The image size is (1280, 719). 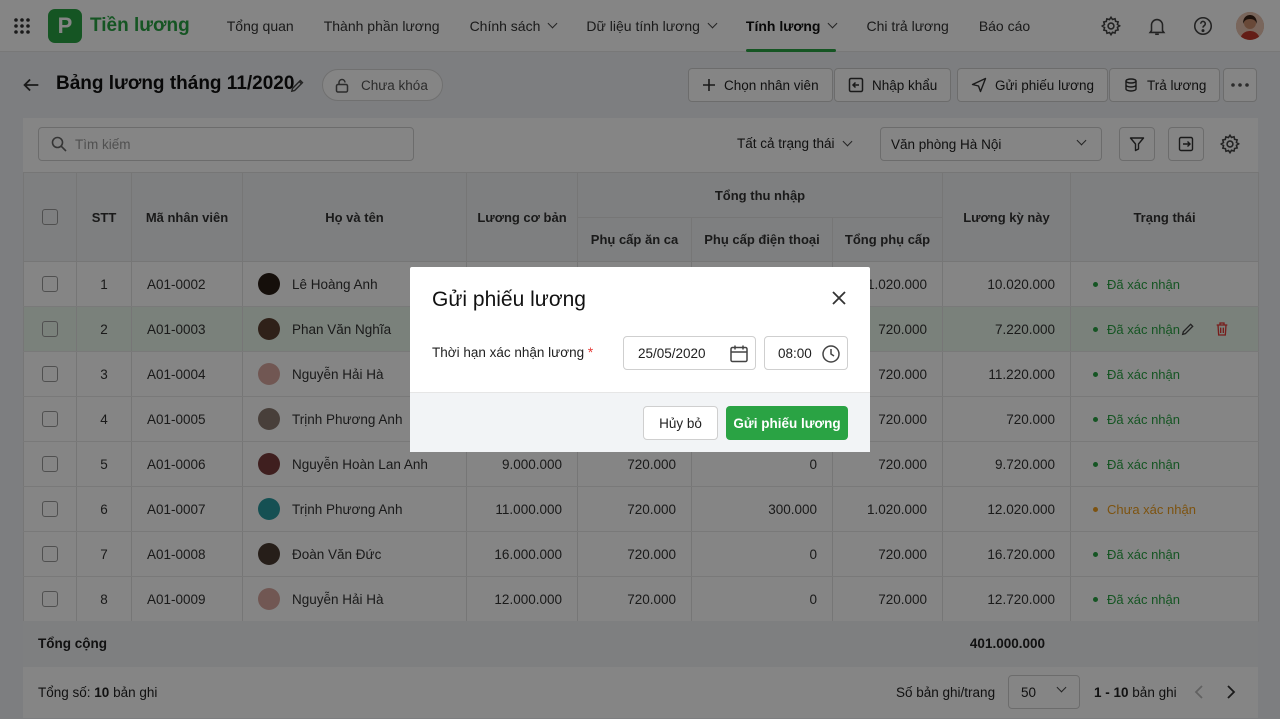 What do you see at coordinates (680, 423) in the screenshot?
I see `cancel-button: Hủy bỏ` at bounding box center [680, 423].